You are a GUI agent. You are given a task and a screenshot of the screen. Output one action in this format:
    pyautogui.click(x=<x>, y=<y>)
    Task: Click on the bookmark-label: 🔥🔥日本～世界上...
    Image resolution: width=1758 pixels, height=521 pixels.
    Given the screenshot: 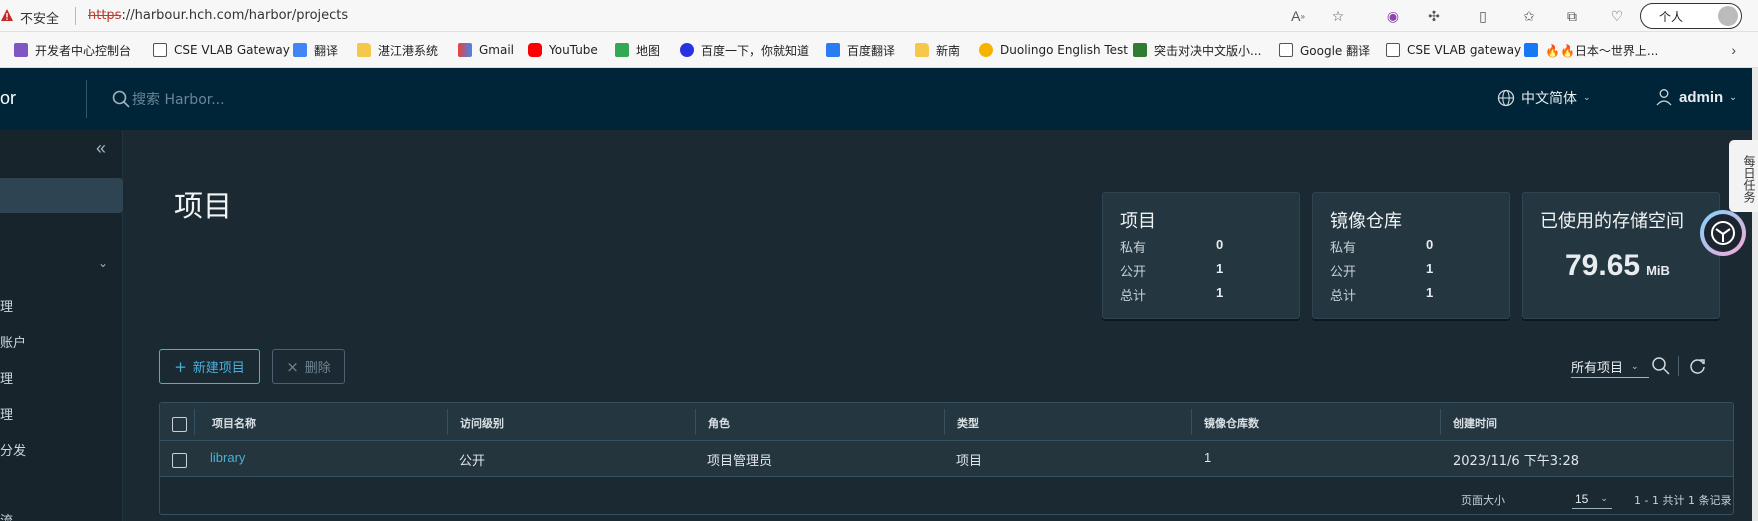 What is the action you would take?
    pyautogui.click(x=1602, y=50)
    